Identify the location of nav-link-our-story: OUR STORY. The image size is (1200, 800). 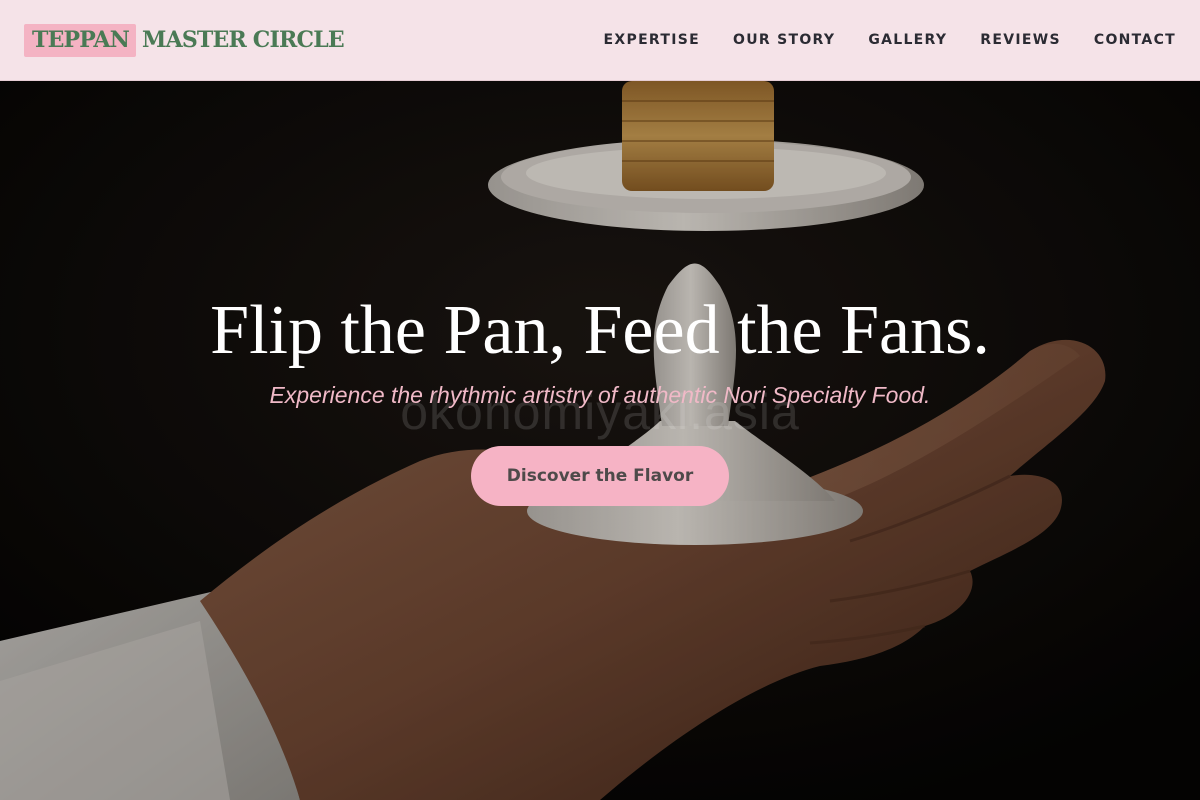
(784, 40).